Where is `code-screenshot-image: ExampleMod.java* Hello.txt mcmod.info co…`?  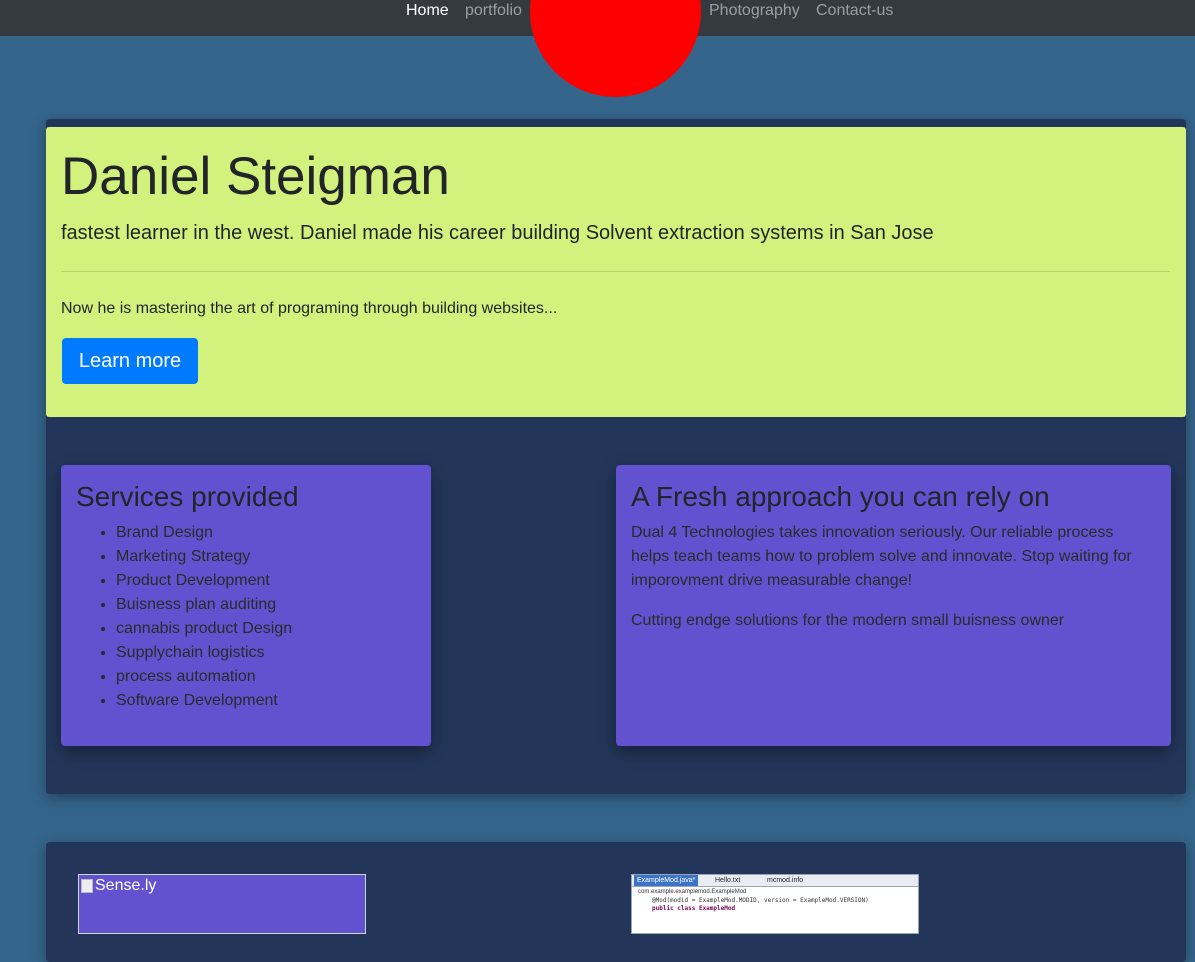 code-screenshot-image: ExampleMod.java* Hello.txt mcmod.info co… is located at coordinates (775, 904).